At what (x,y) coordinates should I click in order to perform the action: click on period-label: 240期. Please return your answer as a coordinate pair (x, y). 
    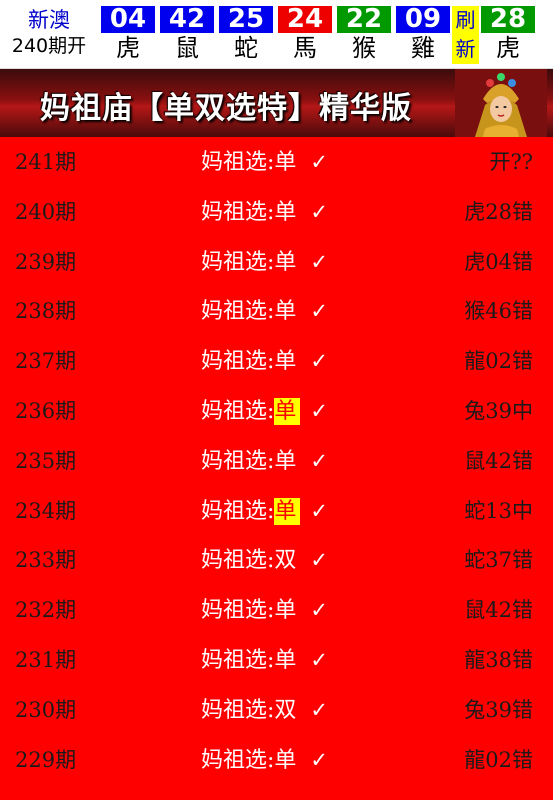
    Looking at the image, I should click on (46, 211).